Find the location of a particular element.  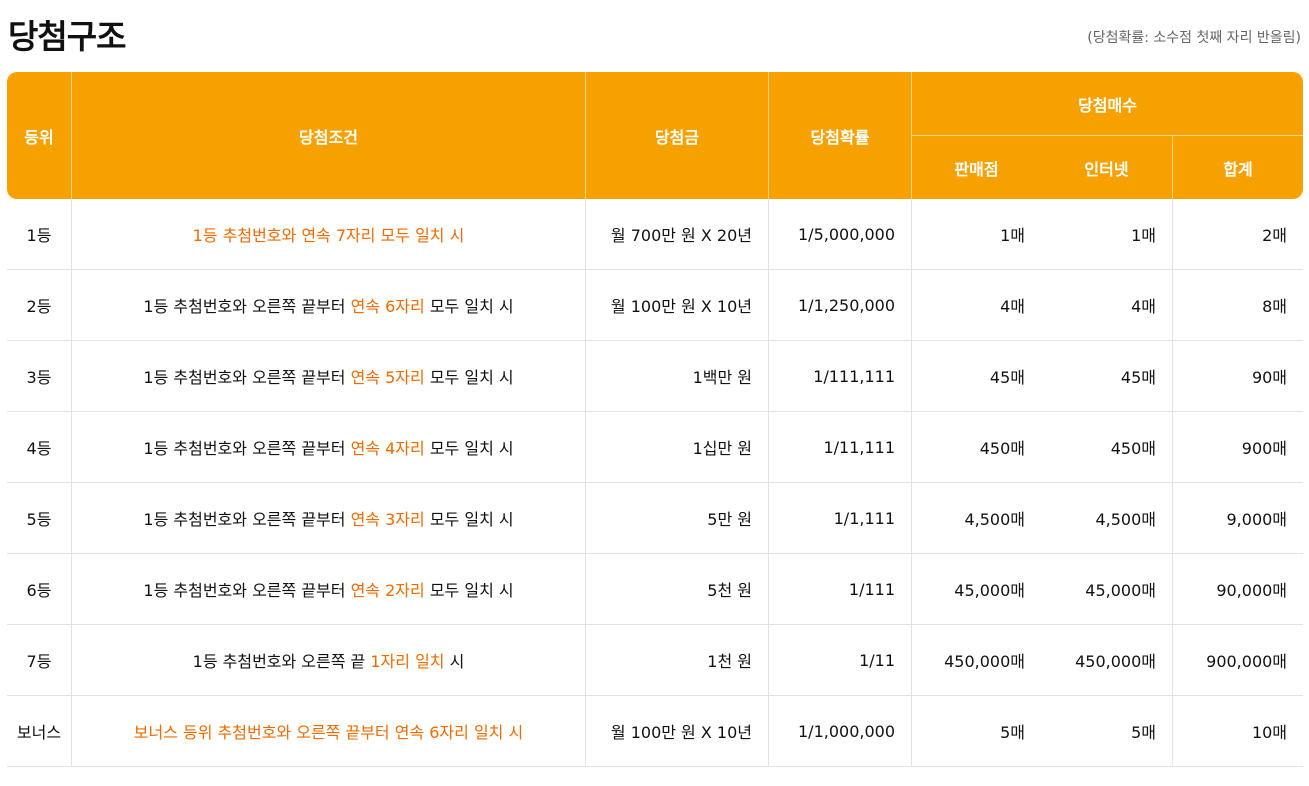

rank-cell: 6등 is located at coordinates (39, 589).